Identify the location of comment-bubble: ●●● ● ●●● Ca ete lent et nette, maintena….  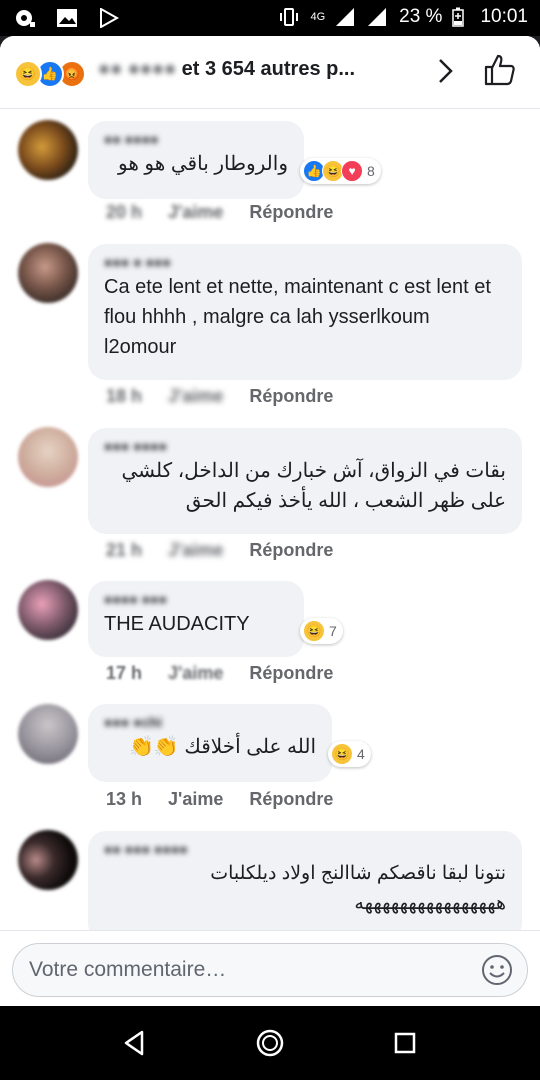
(305, 312).